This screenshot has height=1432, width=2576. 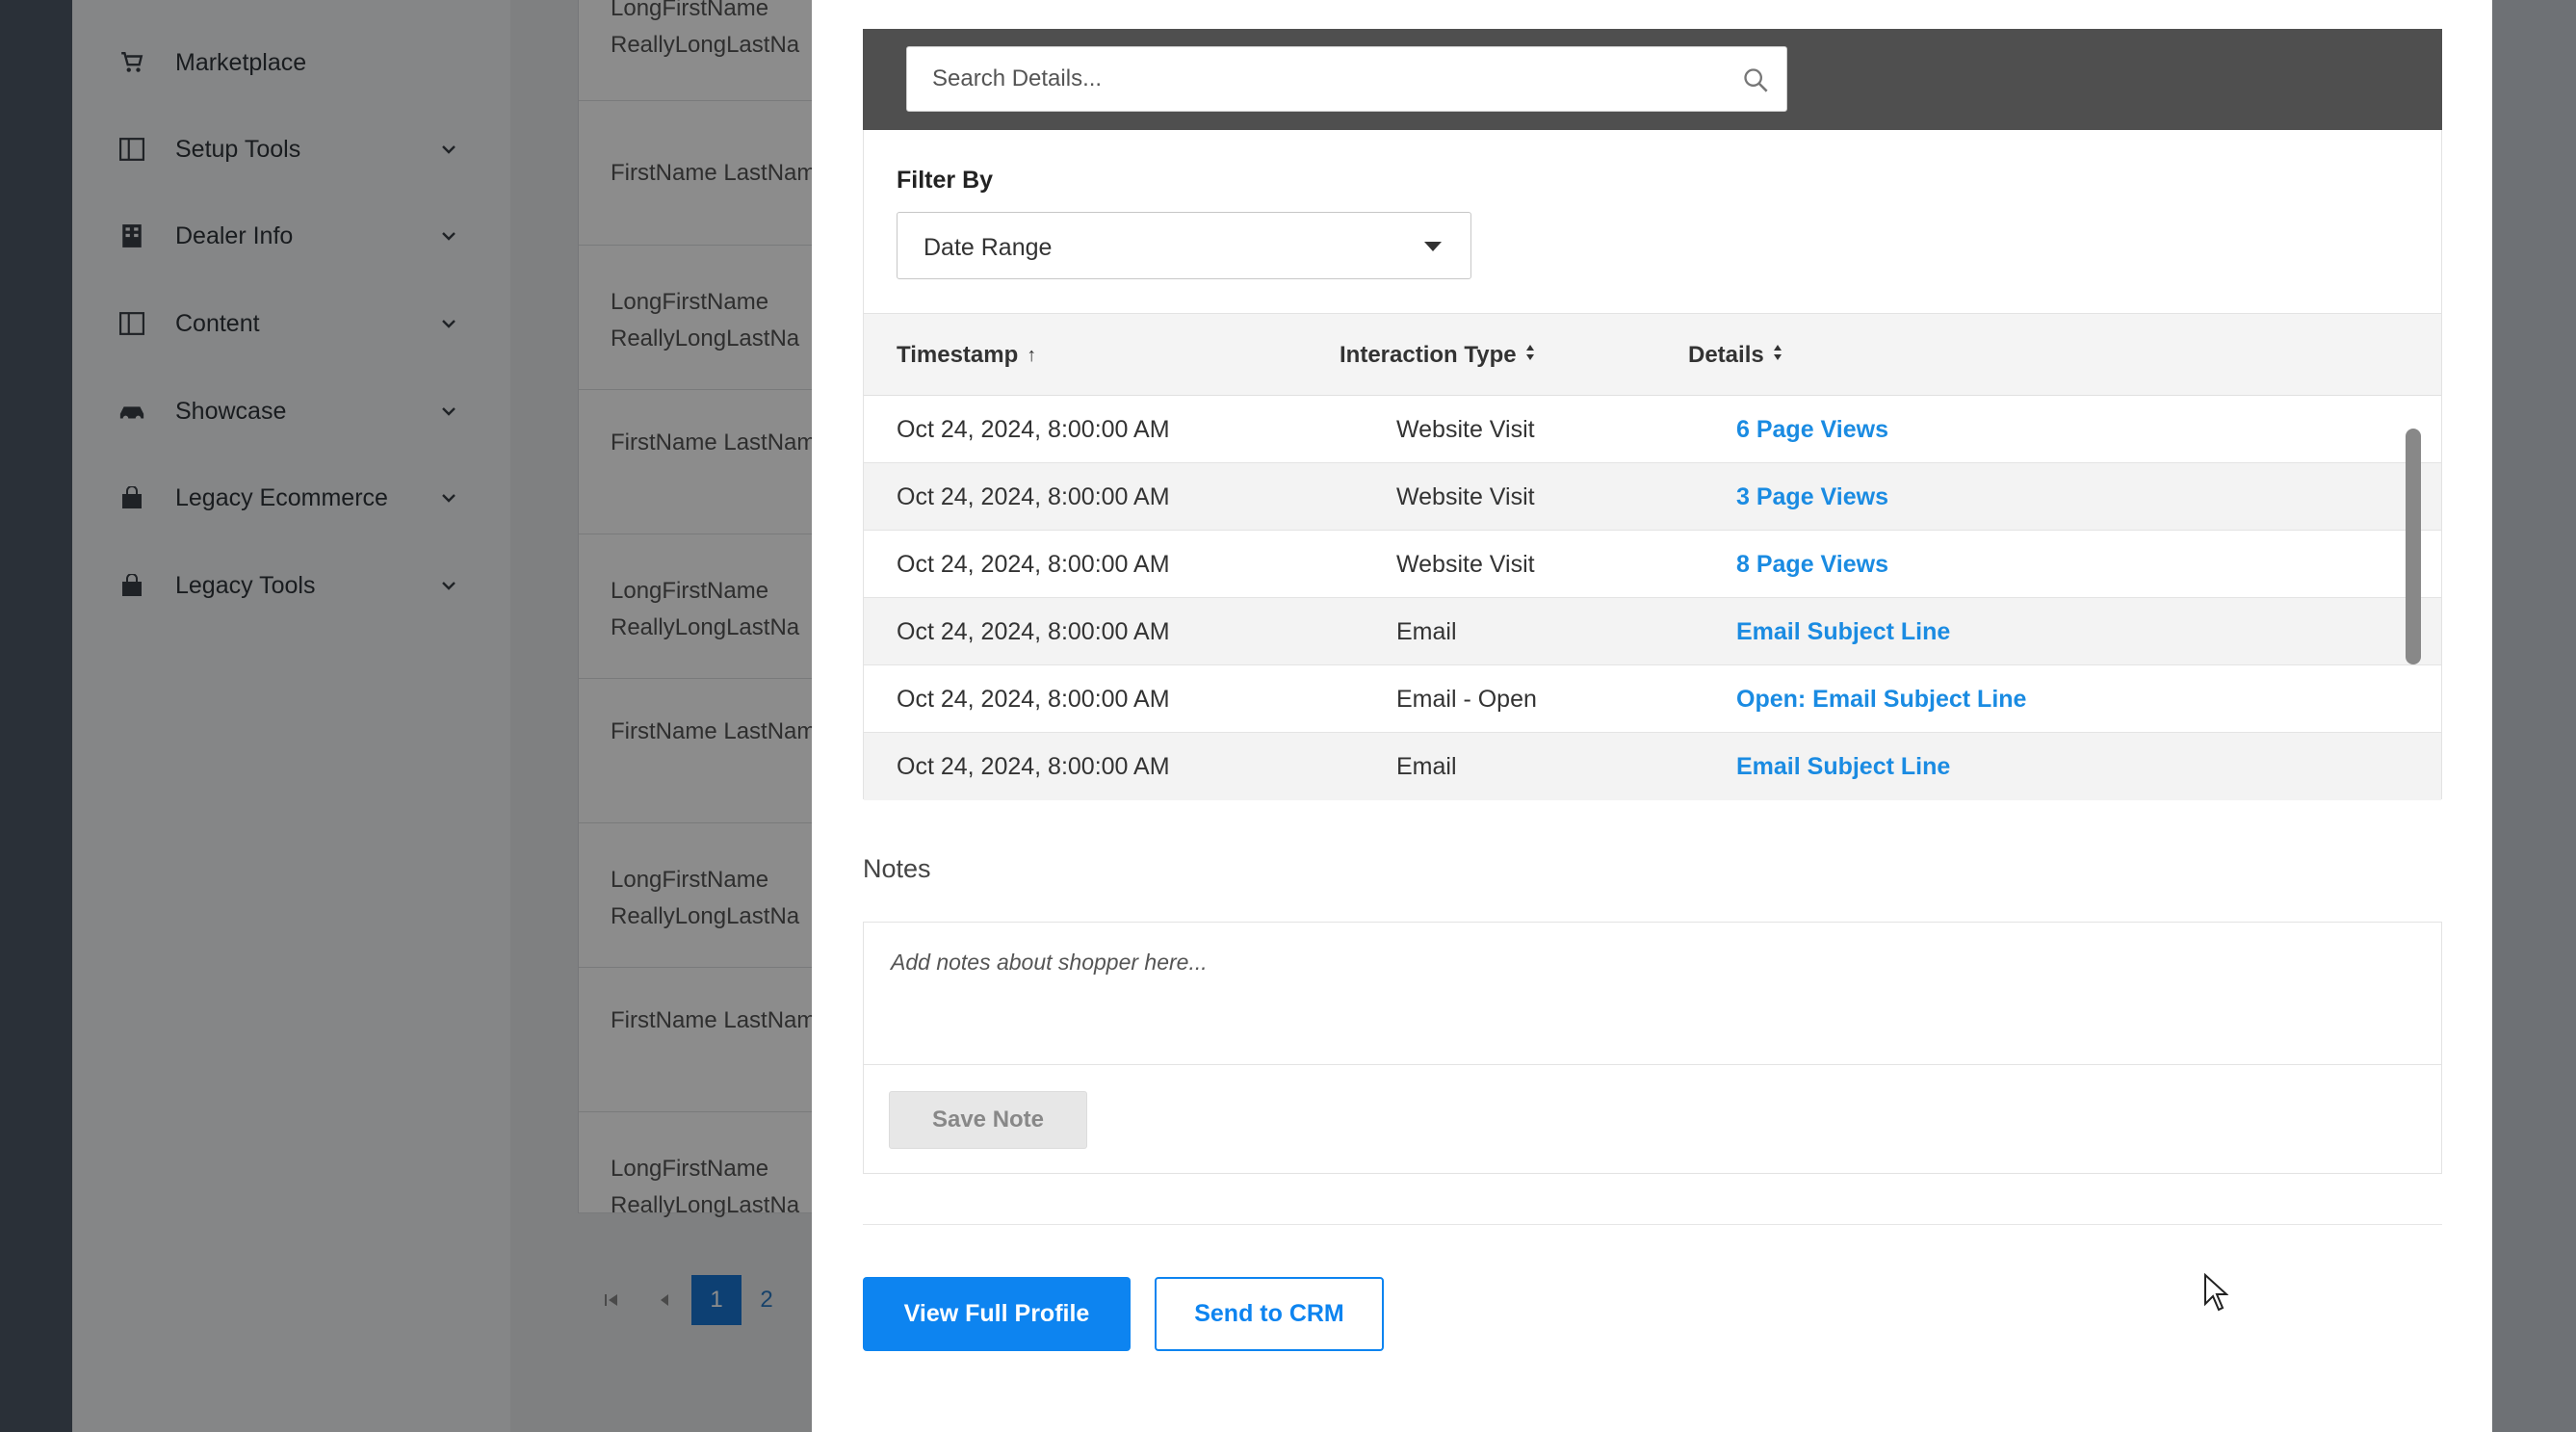 What do you see at coordinates (945, 180) in the screenshot?
I see `filter-label: Filter By` at bounding box center [945, 180].